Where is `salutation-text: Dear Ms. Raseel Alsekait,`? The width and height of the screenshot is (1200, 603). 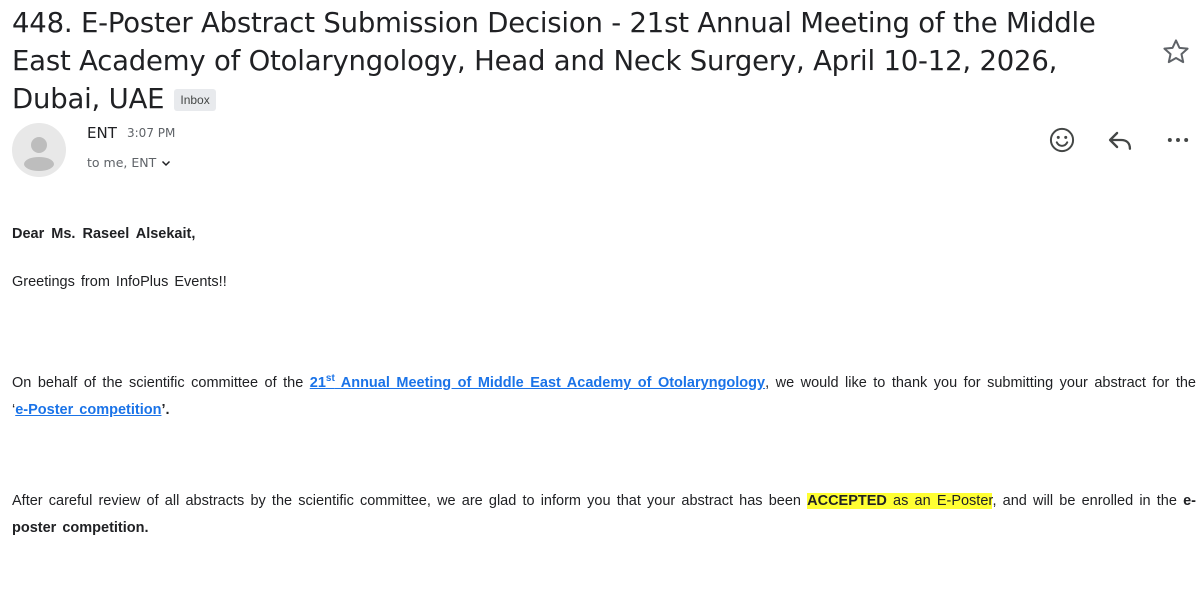 salutation-text: Dear Ms. Raseel Alsekait, is located at coordinates (104, 234).